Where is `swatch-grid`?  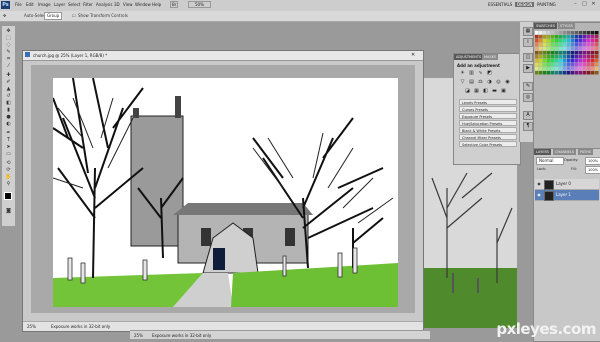 swatch-grid is located at coordinates (567, 60).